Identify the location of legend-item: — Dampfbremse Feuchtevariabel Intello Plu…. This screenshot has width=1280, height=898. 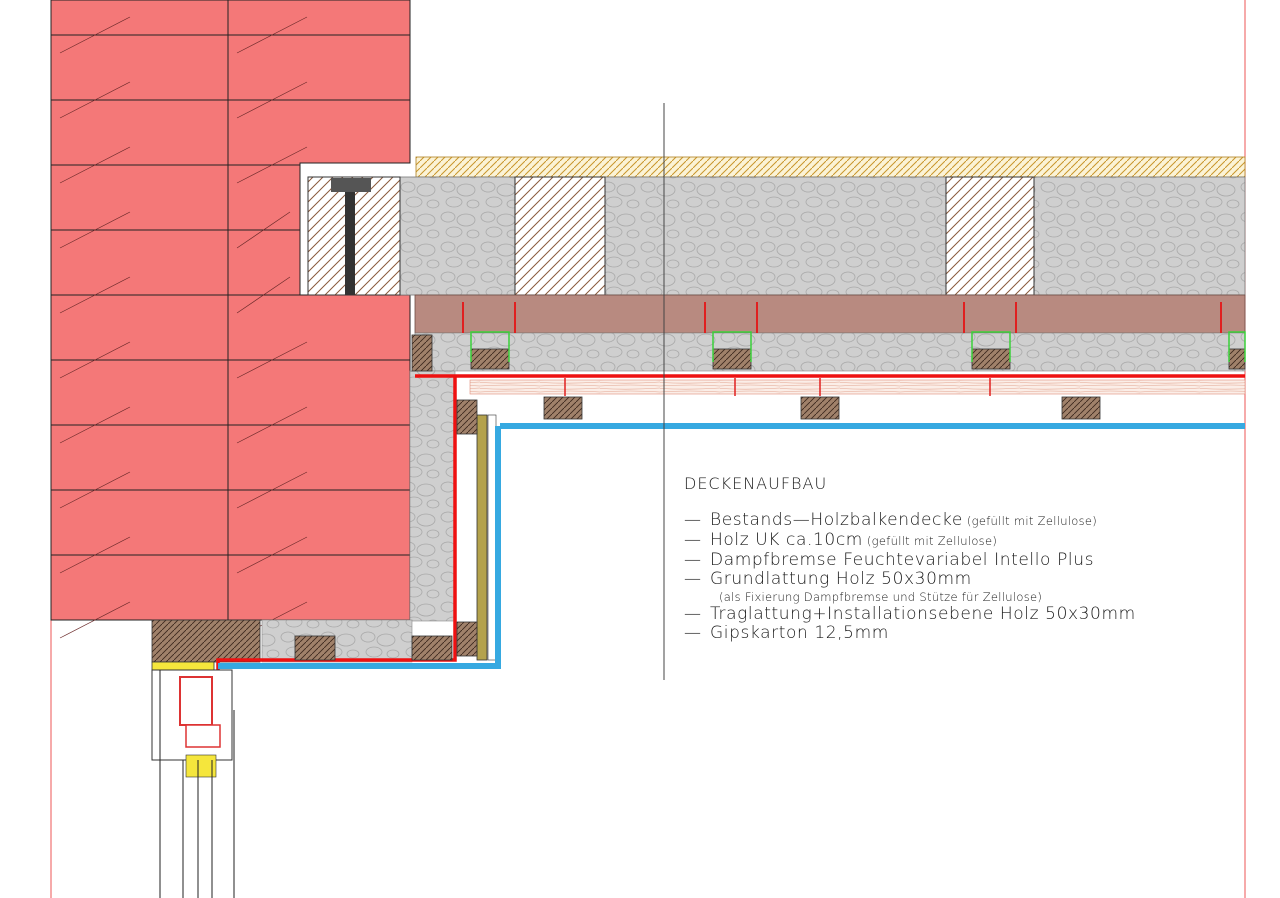
(910, 560).